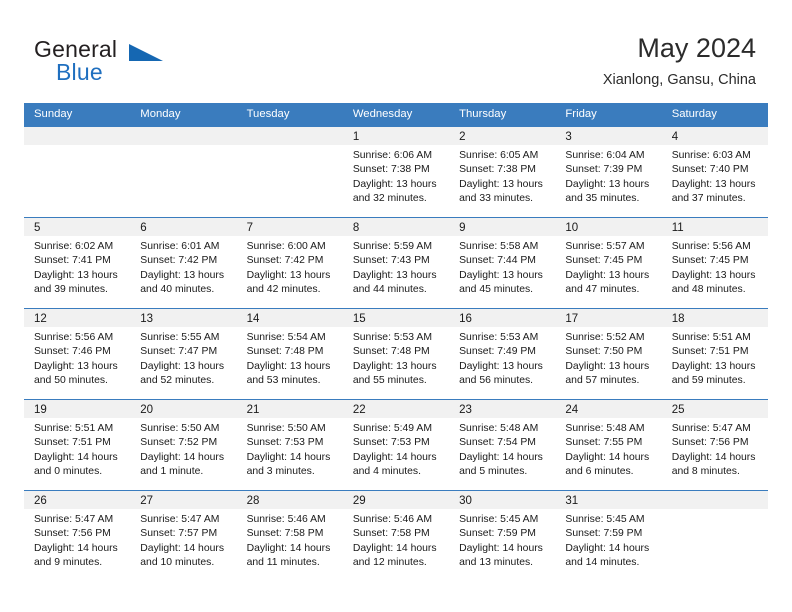  What do you see at coordinates (72, 261) in the screenshot?
I see `sunset-text: Sunset: 7:41 PM` at bounding box center [72, 261].